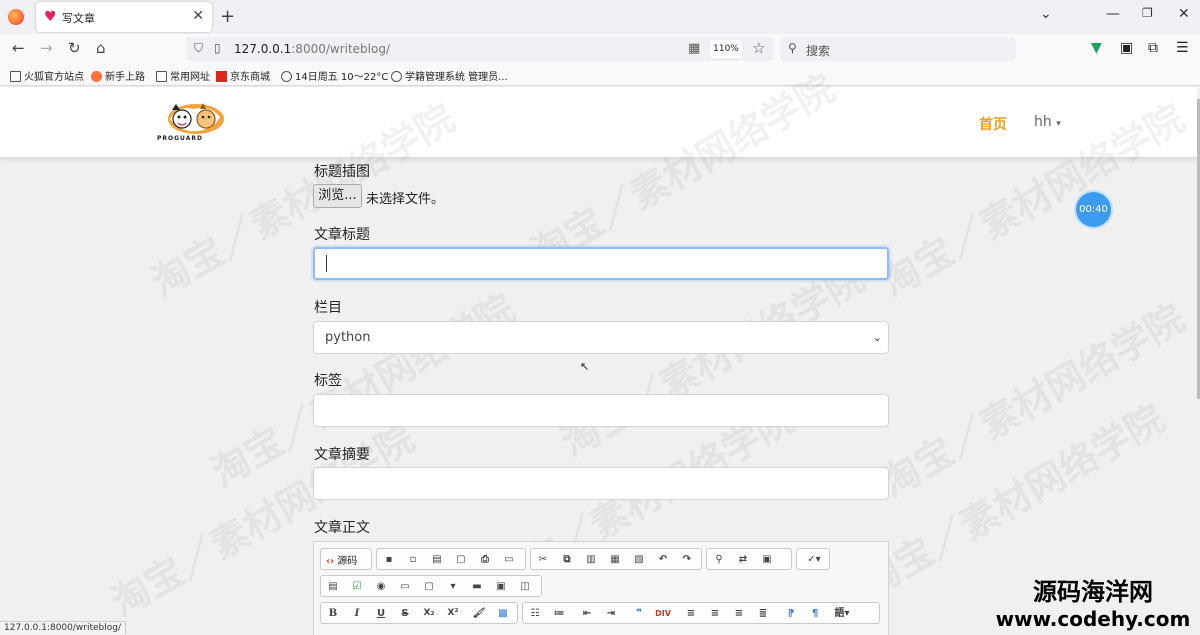  What do you see at coordinates (405, 586) in the screenshot?
I see `text-field-icon: ▭` at bounding box center [405, 586].